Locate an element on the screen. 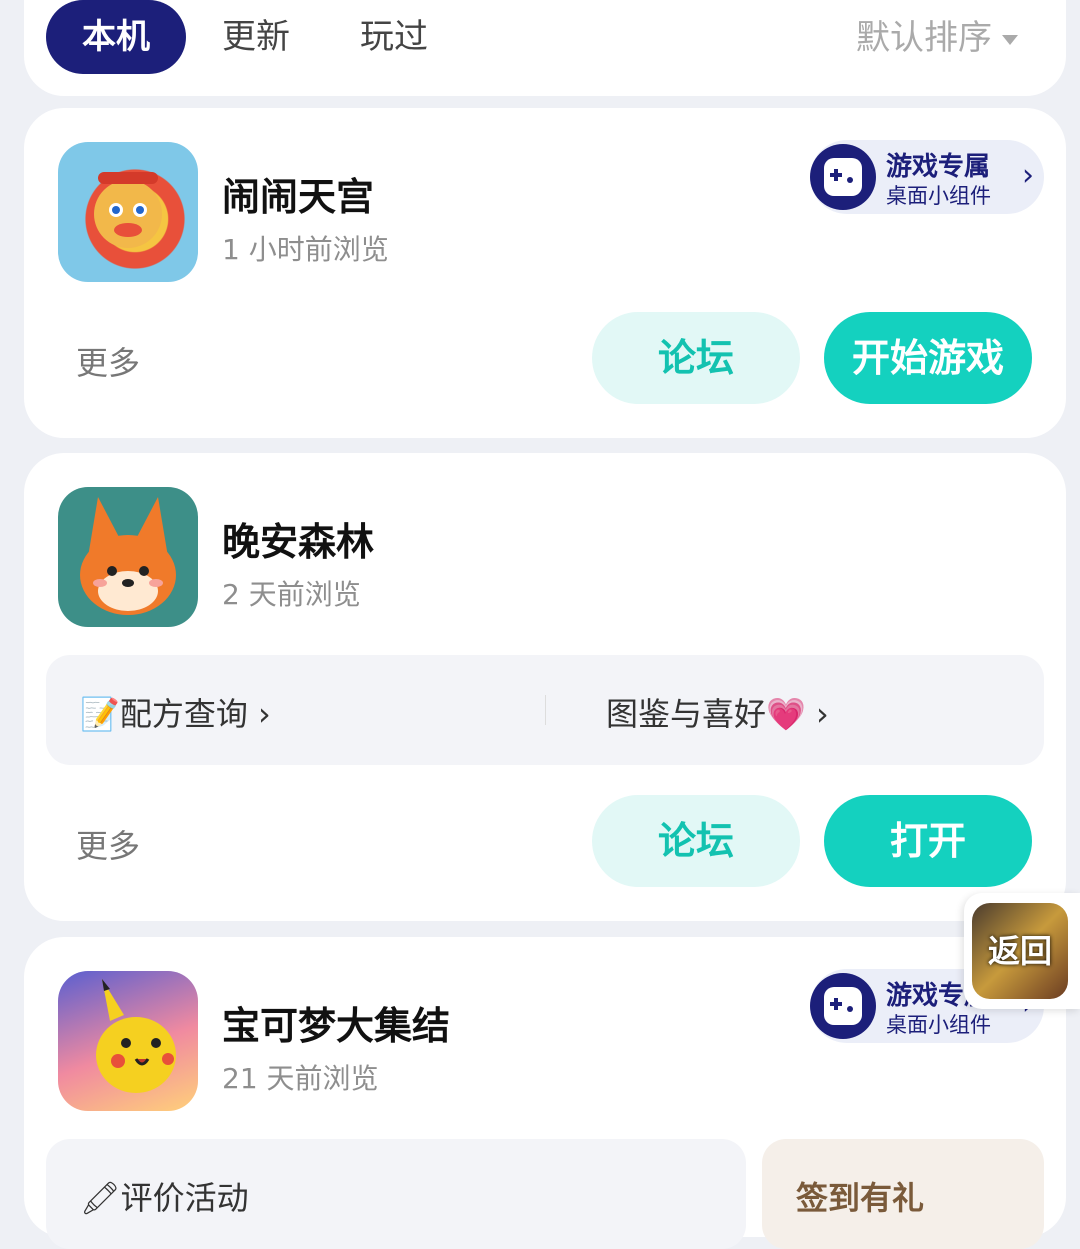 This screenshot has height=1249, width=1080. floating-back-button: 返回 is located at coordinates (1022, 951).